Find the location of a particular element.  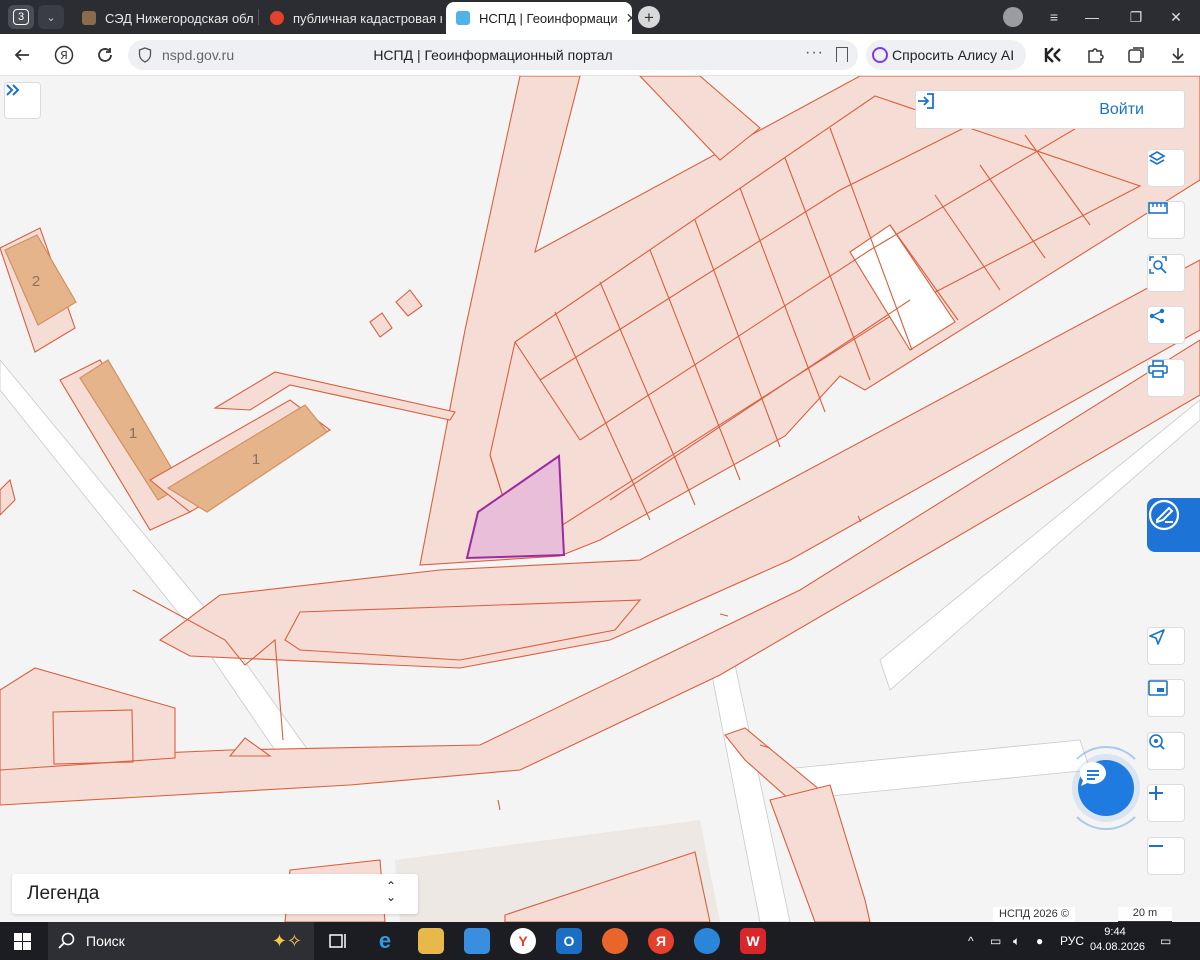

search-location-button is located at coordinates (1166, 751).